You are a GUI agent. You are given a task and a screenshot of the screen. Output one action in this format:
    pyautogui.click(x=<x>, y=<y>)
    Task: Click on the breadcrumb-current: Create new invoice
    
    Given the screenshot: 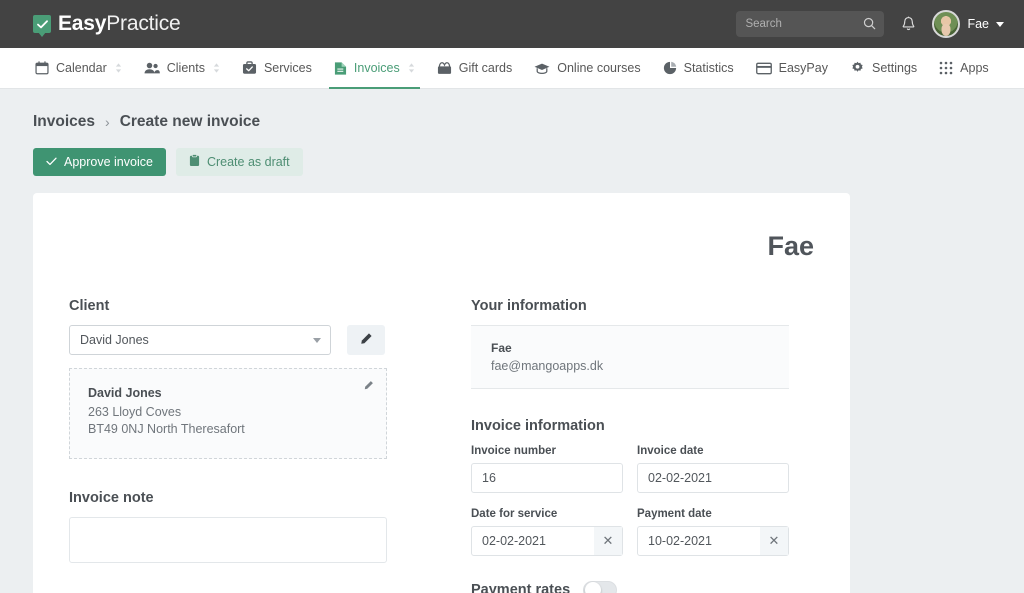 What is the action you would take?
    pyautogui.click(x=190, y=121)
    